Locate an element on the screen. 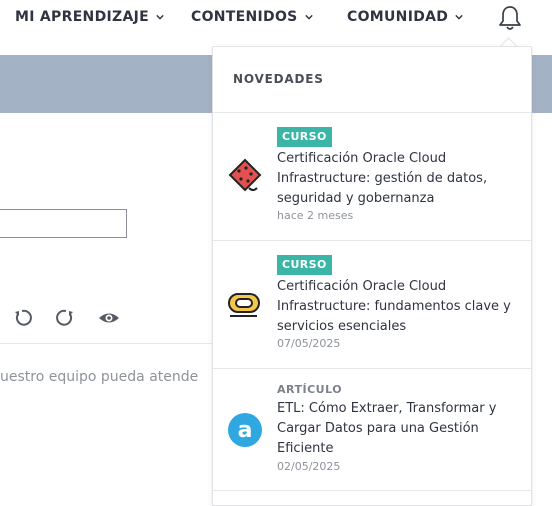  nav-label: CONTENIDOS is located at coordinates (244, 17).